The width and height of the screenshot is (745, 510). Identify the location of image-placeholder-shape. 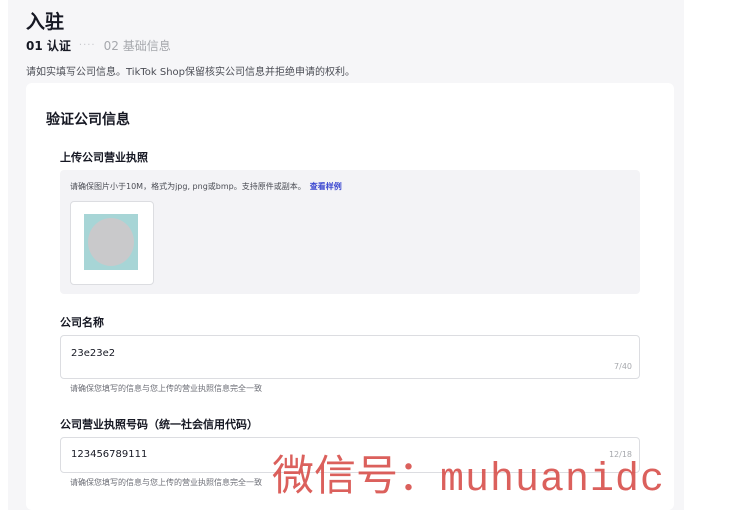
(111, 242).